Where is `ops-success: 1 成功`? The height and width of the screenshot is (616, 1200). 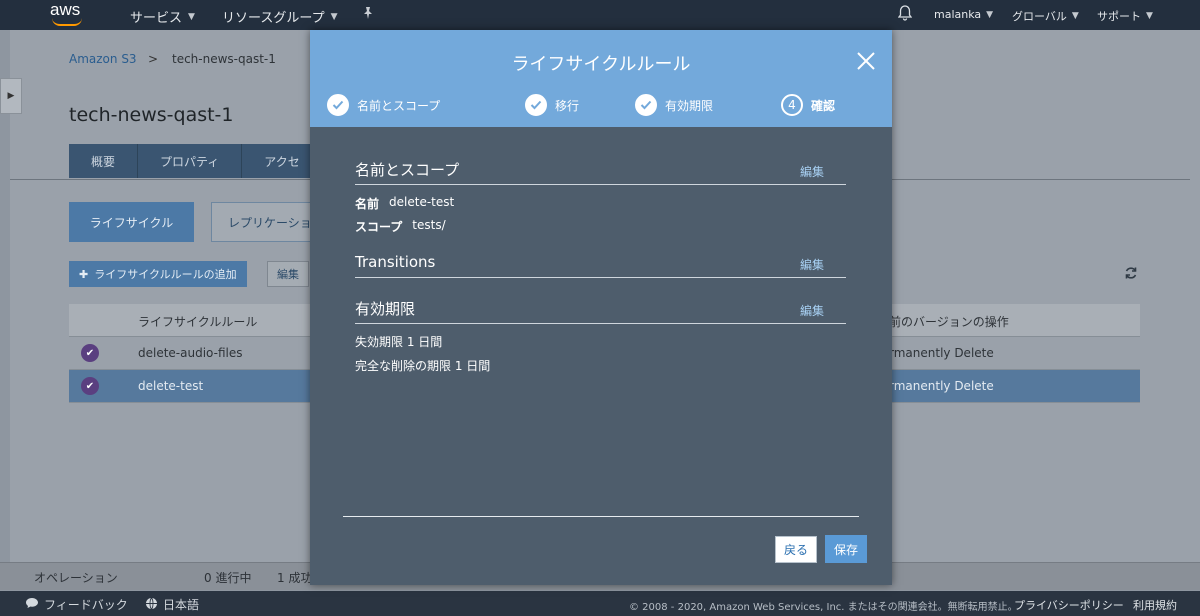
ops-success: 1 成功 is located at coordinates (295, 578).